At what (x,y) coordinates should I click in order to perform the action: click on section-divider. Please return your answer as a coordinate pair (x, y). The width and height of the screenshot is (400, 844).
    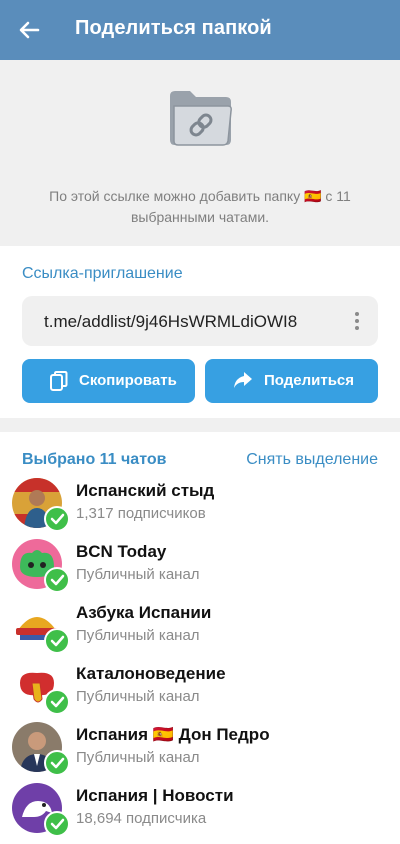
    Looking at the image, I should click on (200, 425).